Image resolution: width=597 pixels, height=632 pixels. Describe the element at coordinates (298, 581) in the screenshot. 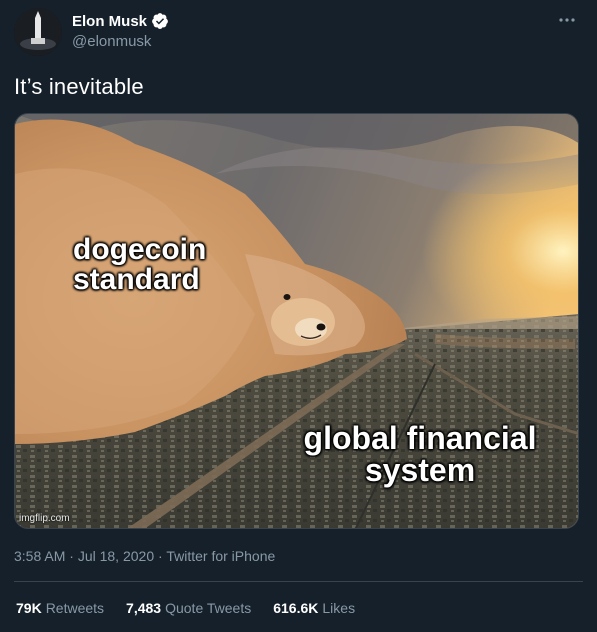

I see `divider` at that location.